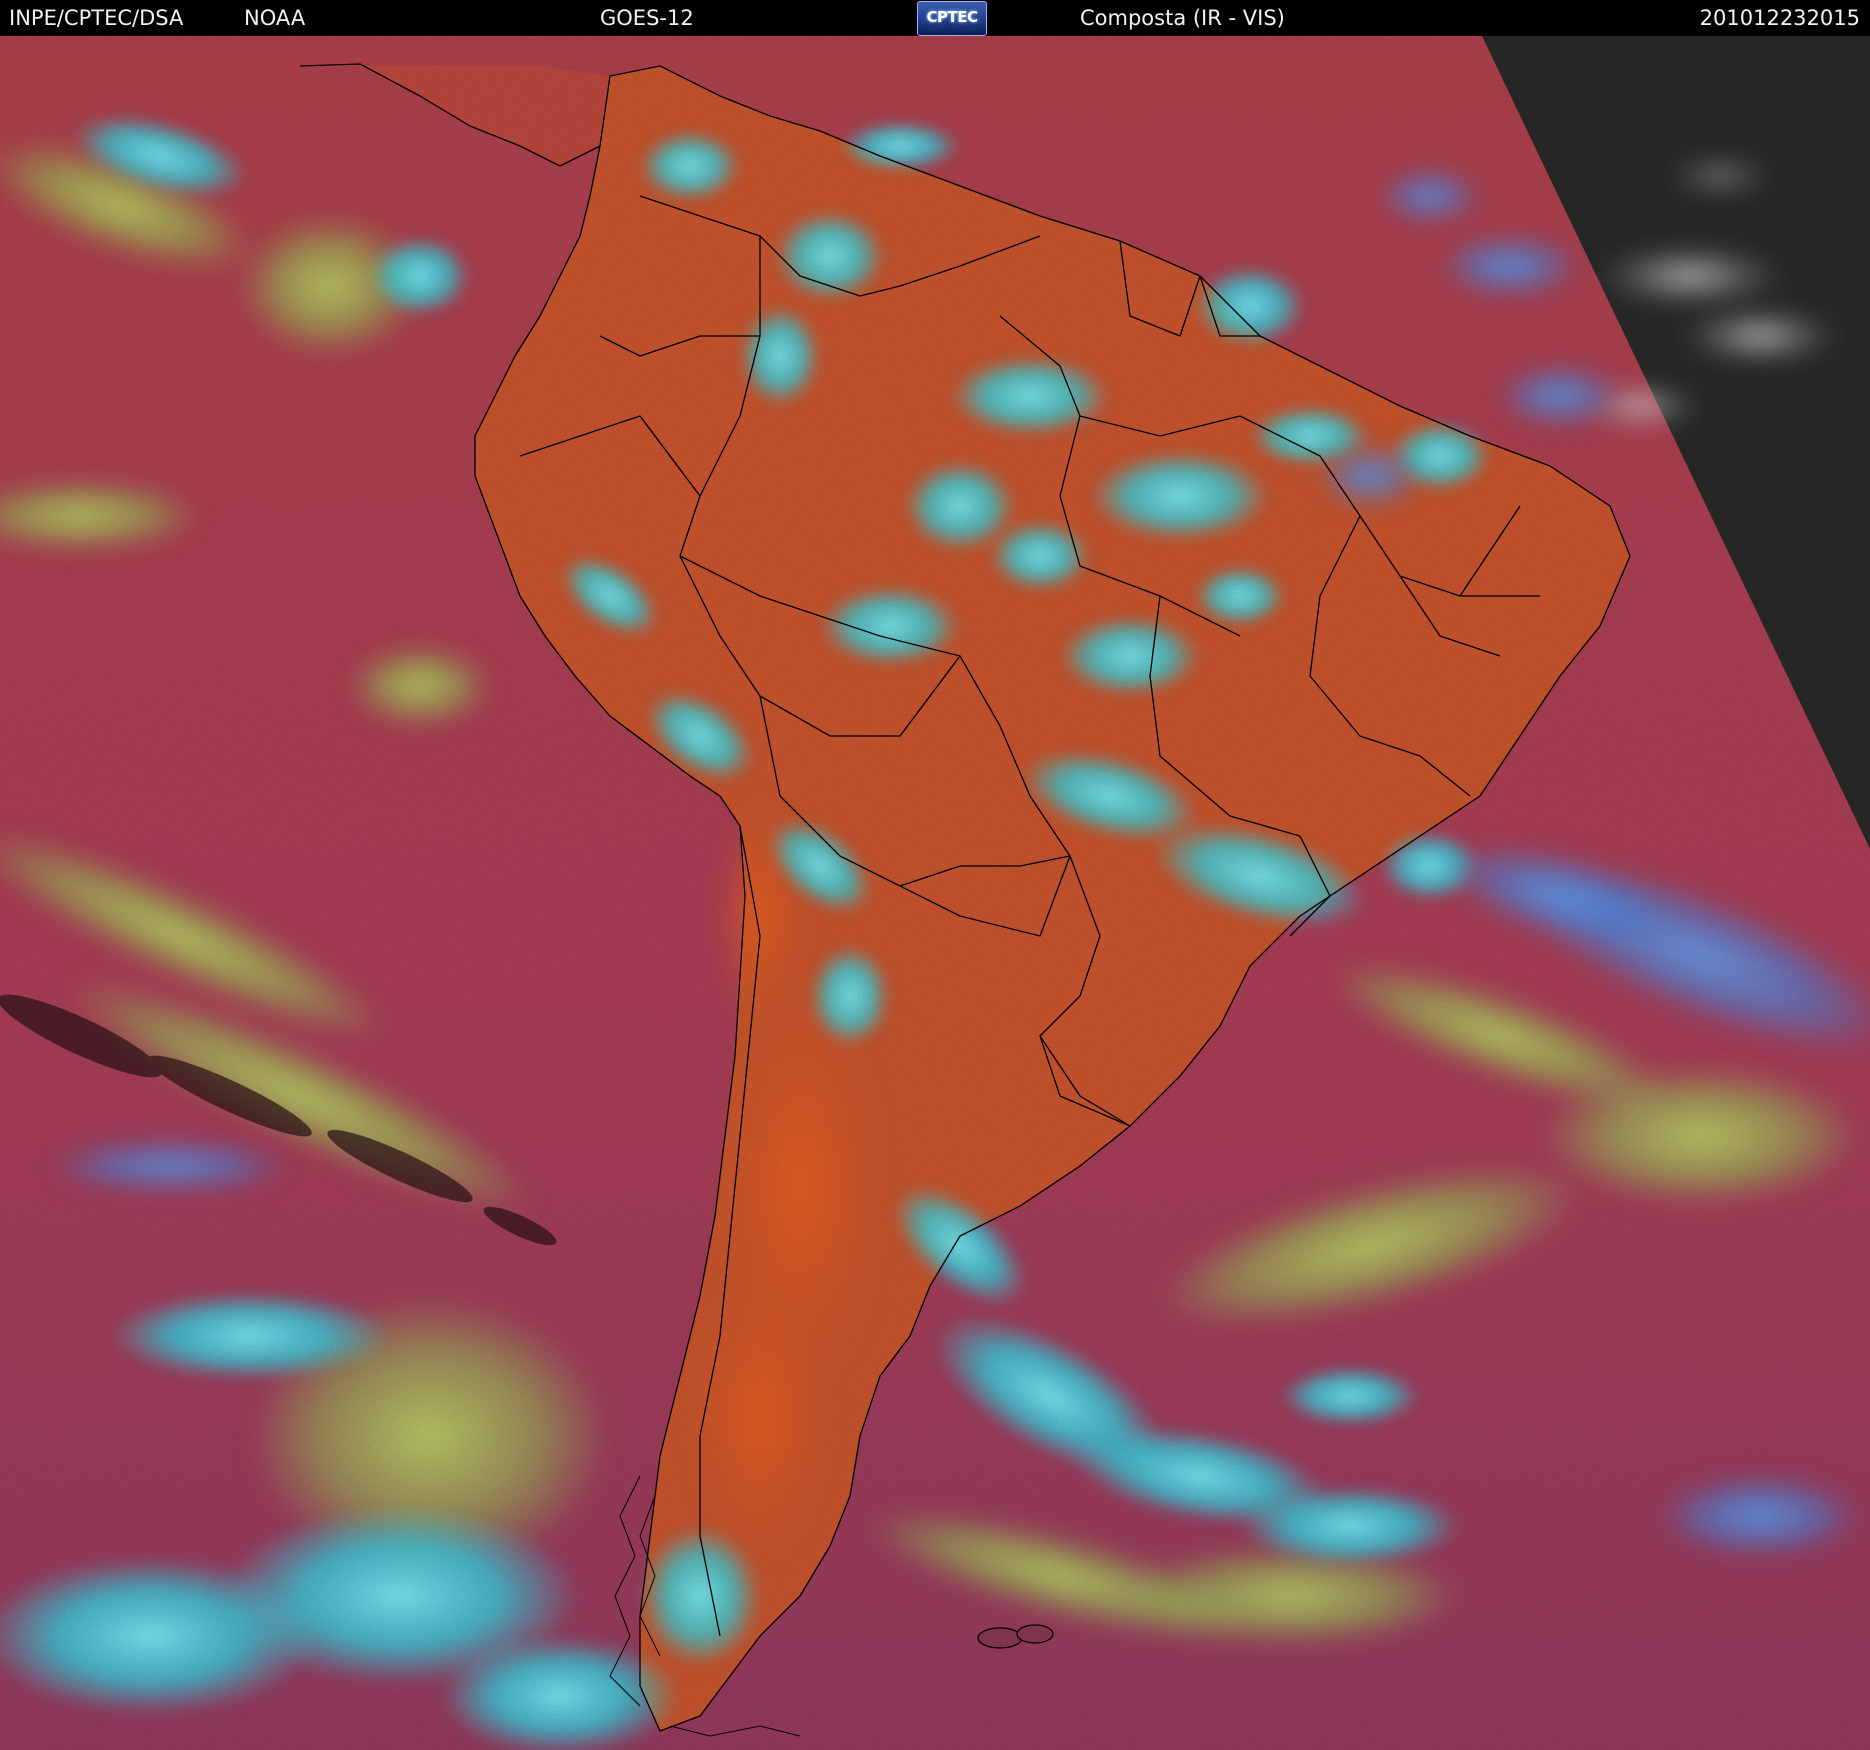 Image resolution: width=1870 pixels, height=1750 pixels. What do you see at coordinates (96, 18) in the screenshot?
I see `agency-label: INPE/CPTEC/DSA` at bounding box center [96, 18].